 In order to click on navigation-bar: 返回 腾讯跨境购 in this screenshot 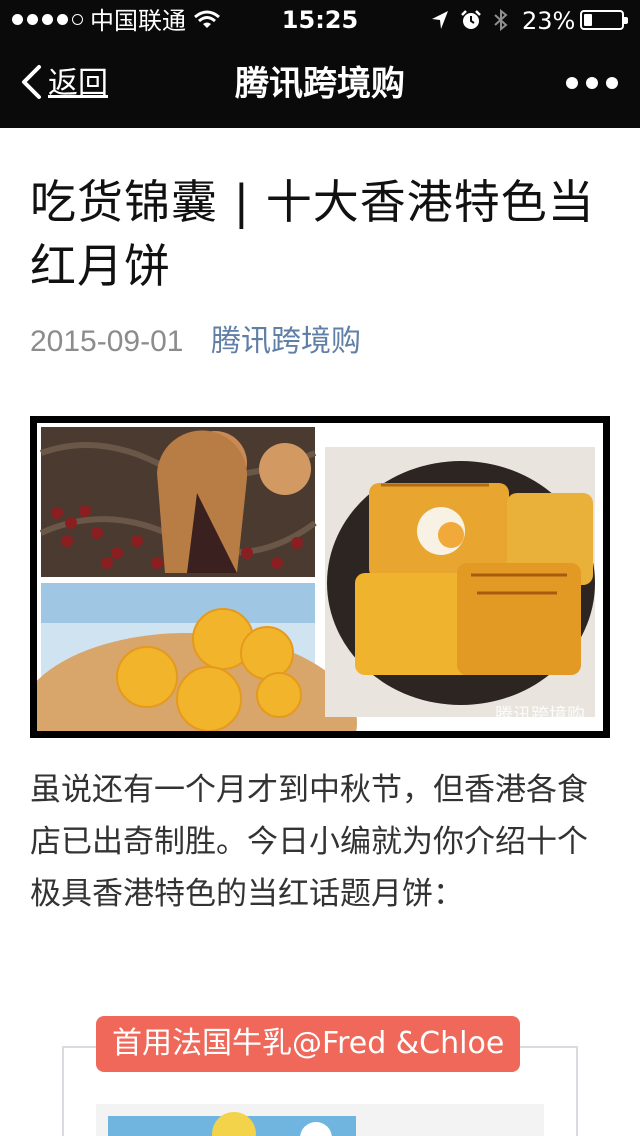, I will do `click(320, 84)`.